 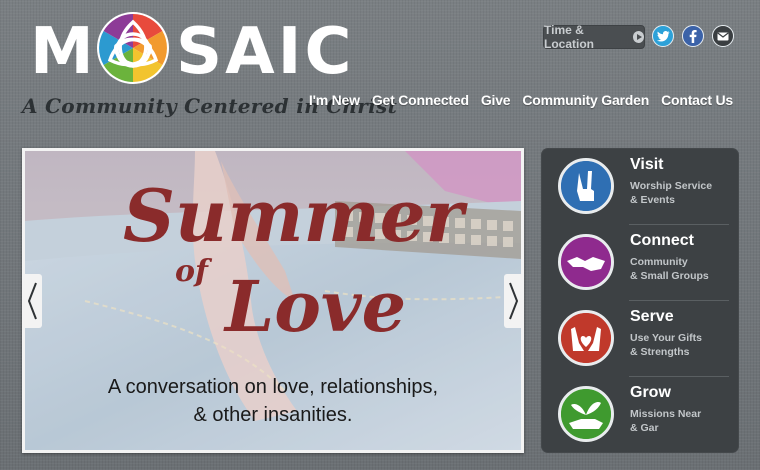 I want to click on quick-link-title: Visit, so click(x=647, y=164).